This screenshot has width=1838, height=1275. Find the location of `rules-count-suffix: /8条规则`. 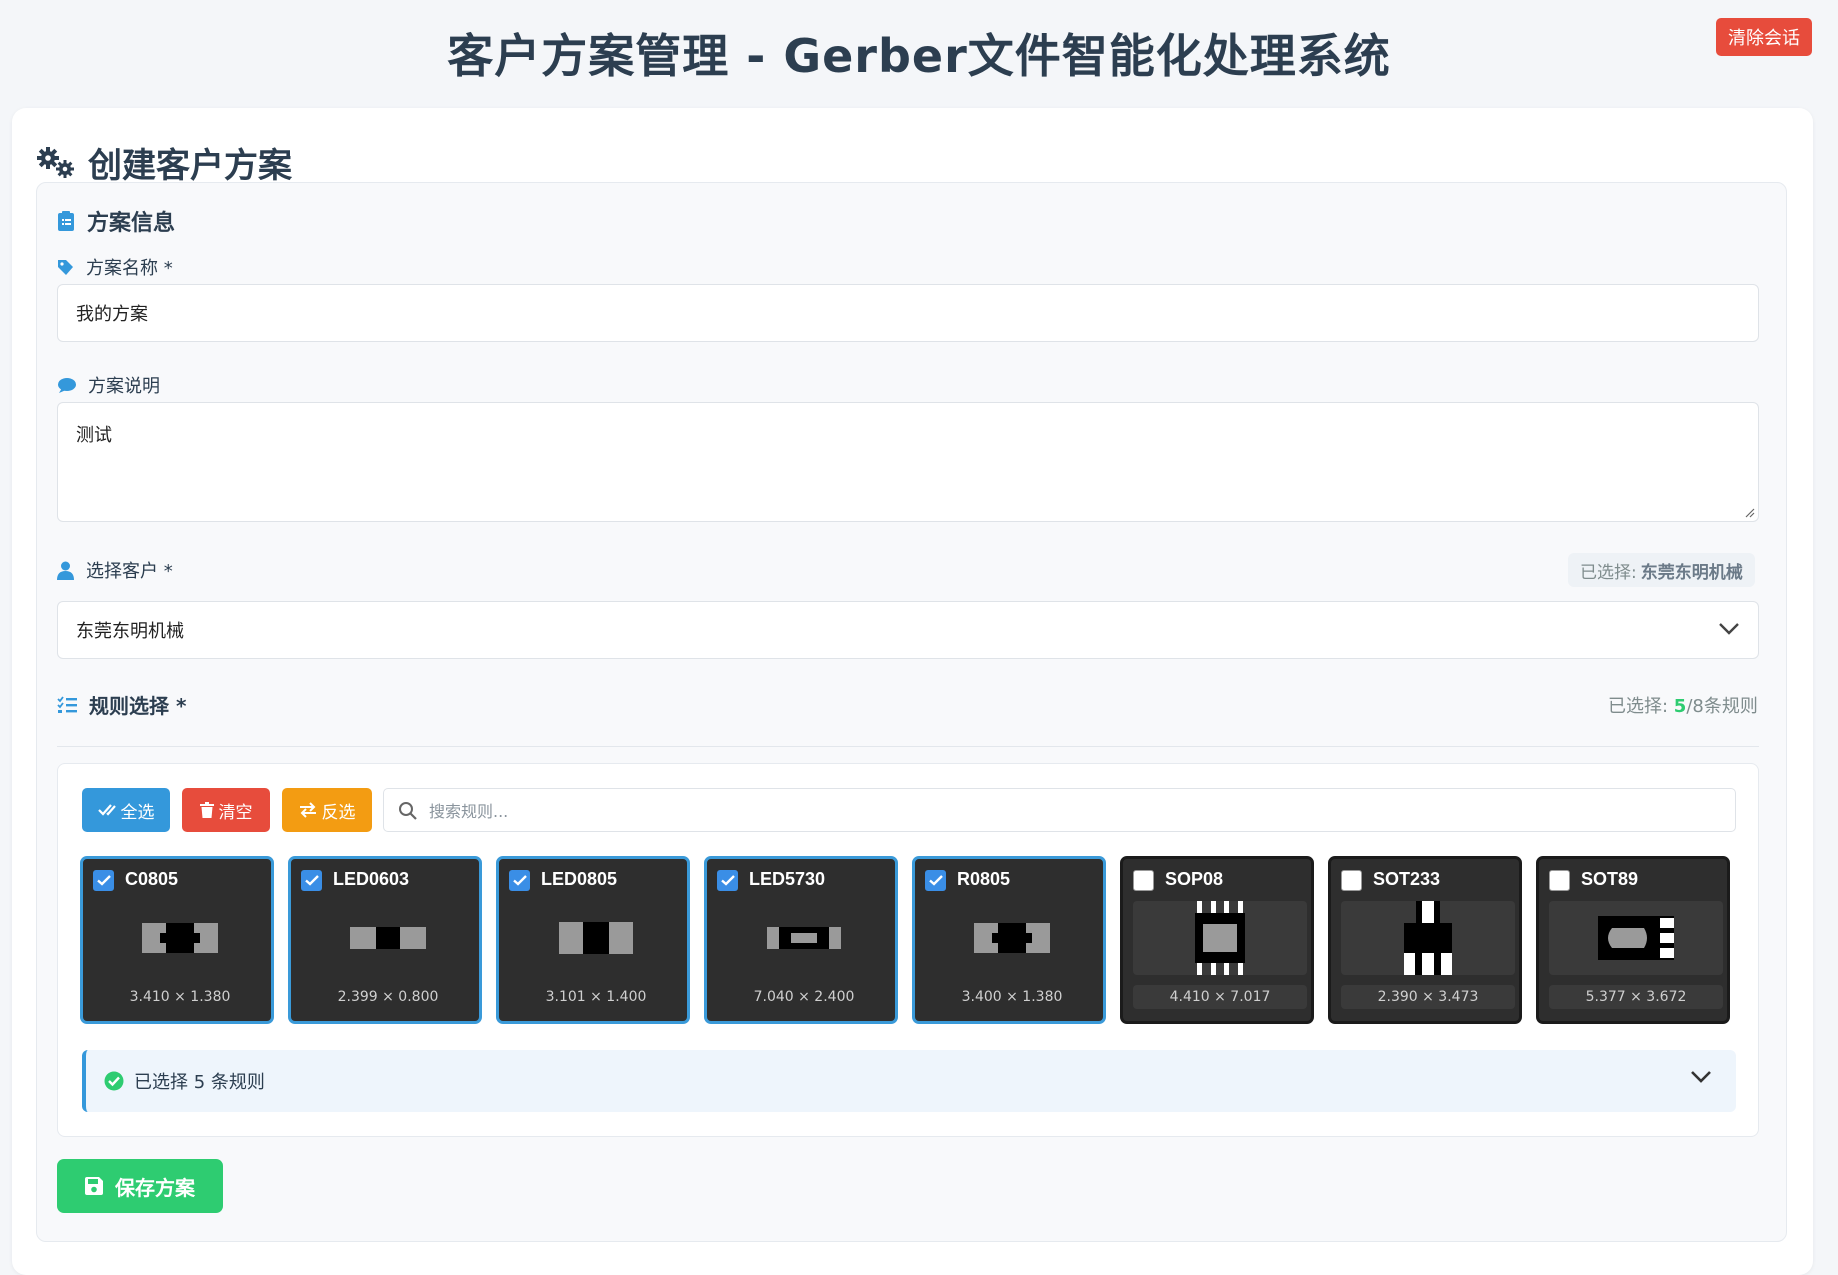

rules-count-suffix: /8条规则 is located at coordinates (1722, 706).